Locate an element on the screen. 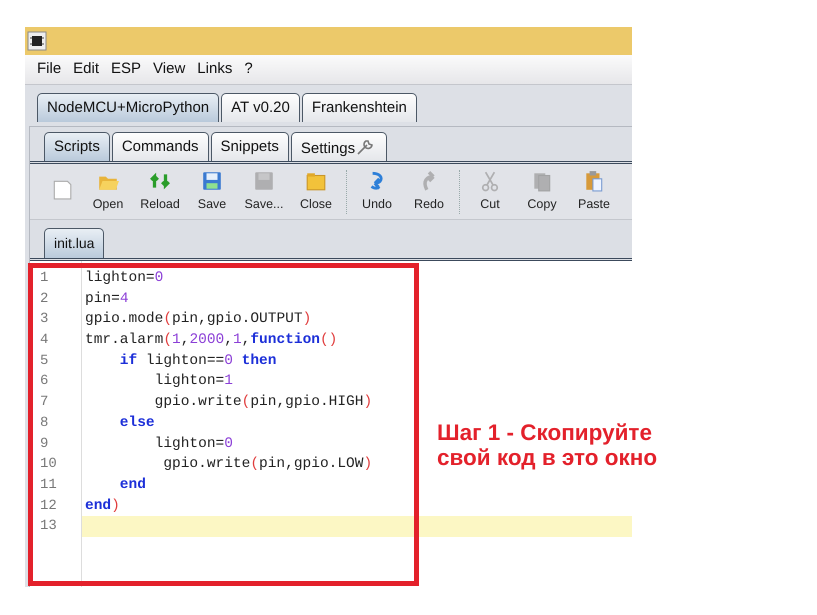 This screenshot has height=615, width=817. menu-item: ? is located at coordinates (248, 69).